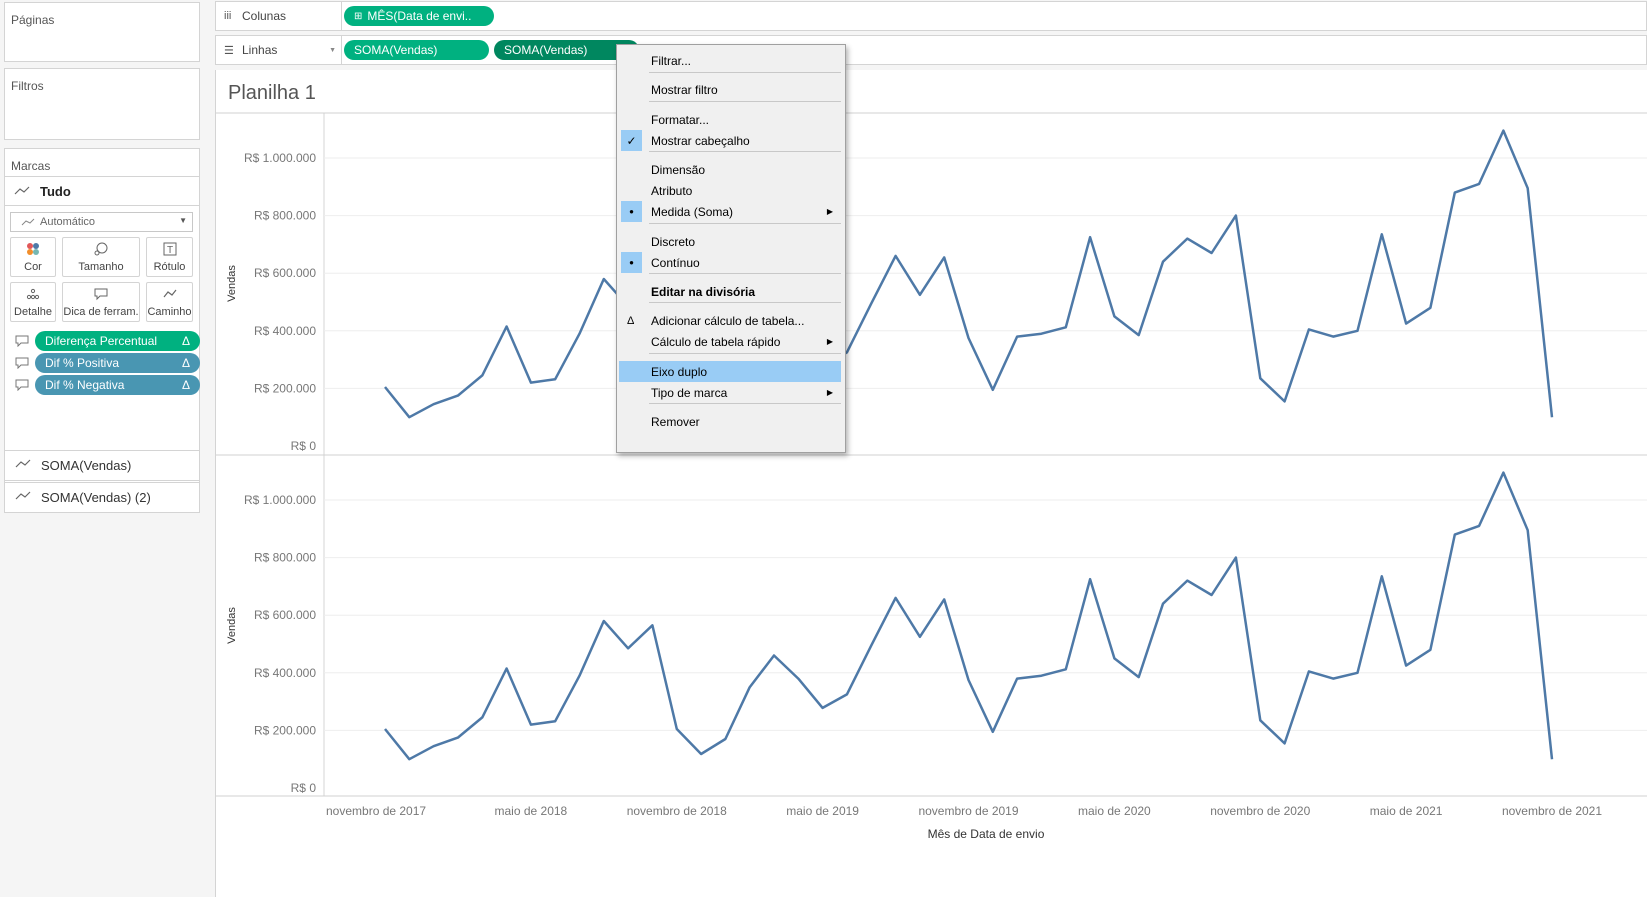  I want to click on svg-text: T, so click(169, 250).